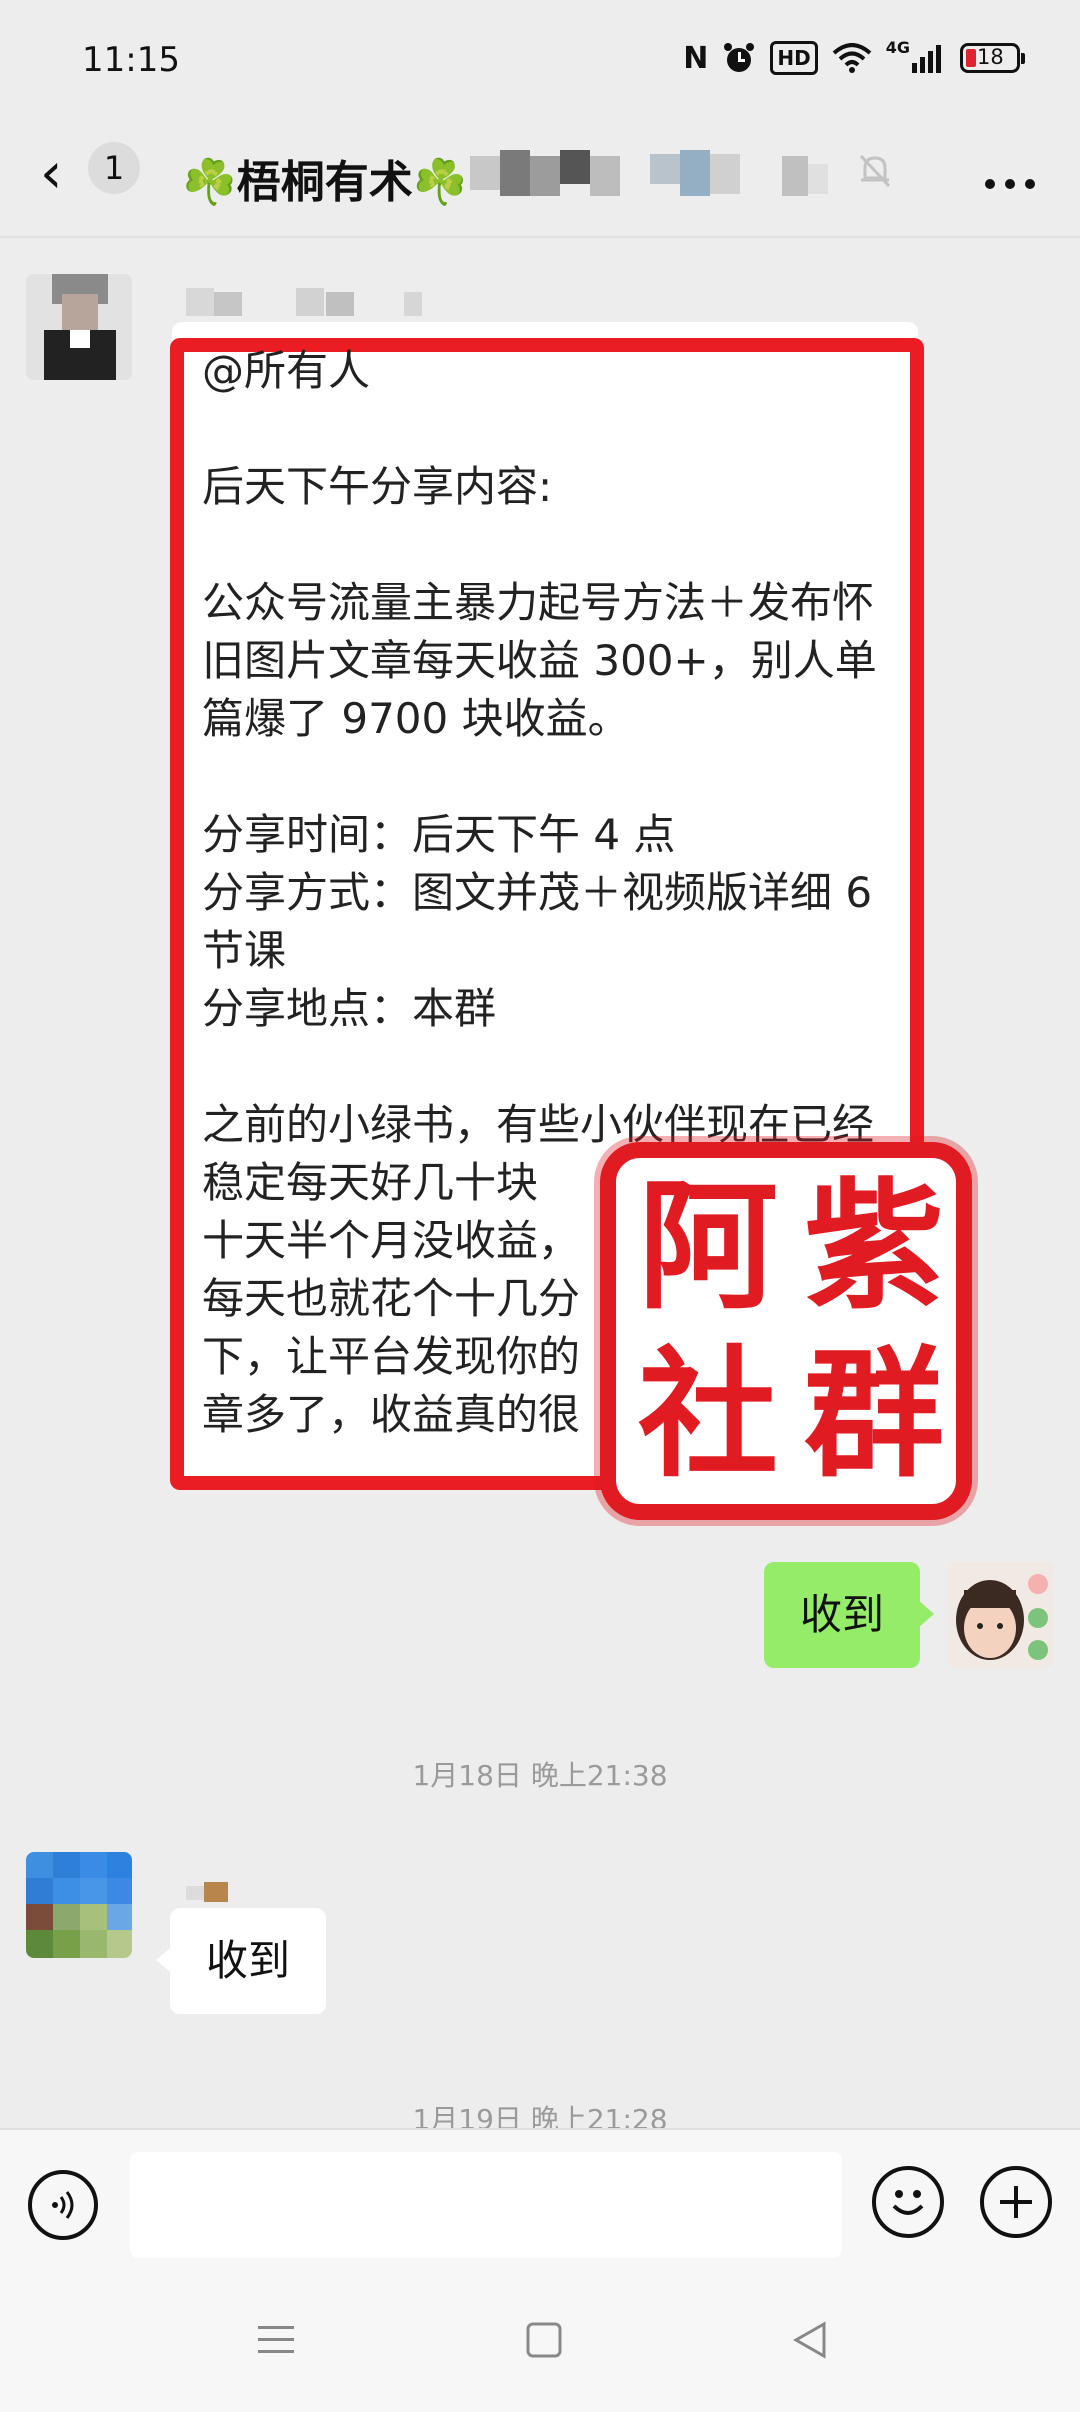 The image size is (1080, 2412). Describe the element at coordinates (51, 174) in the screenshot. I see `back-button: ‹` at that location.